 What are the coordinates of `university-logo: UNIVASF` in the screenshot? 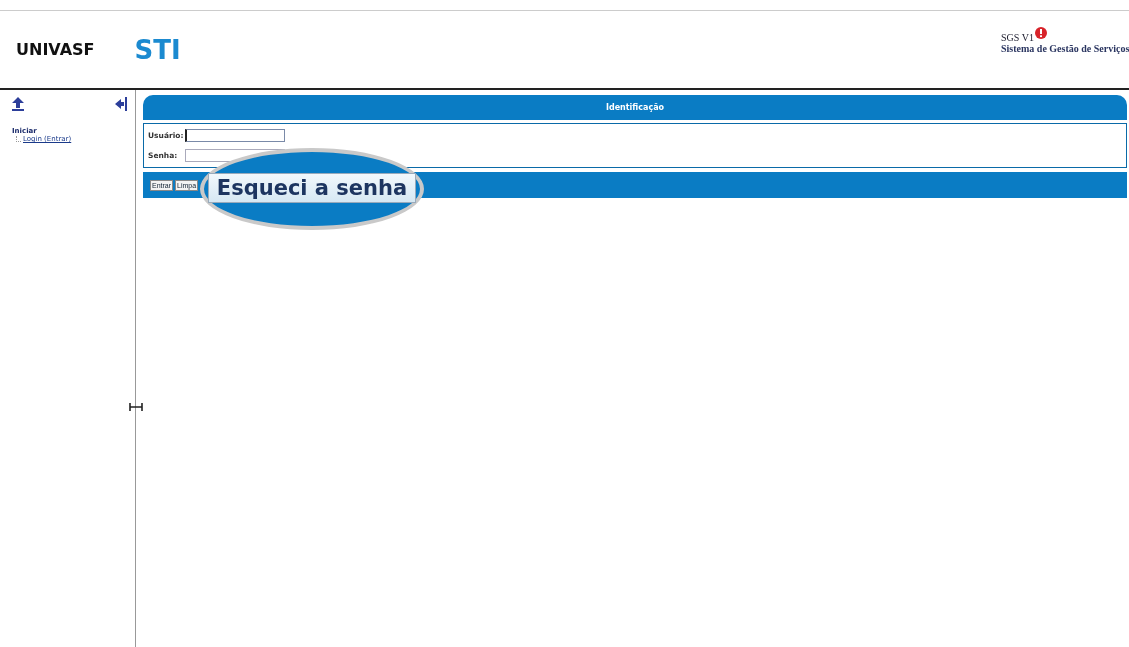 It's located at (55, 49).